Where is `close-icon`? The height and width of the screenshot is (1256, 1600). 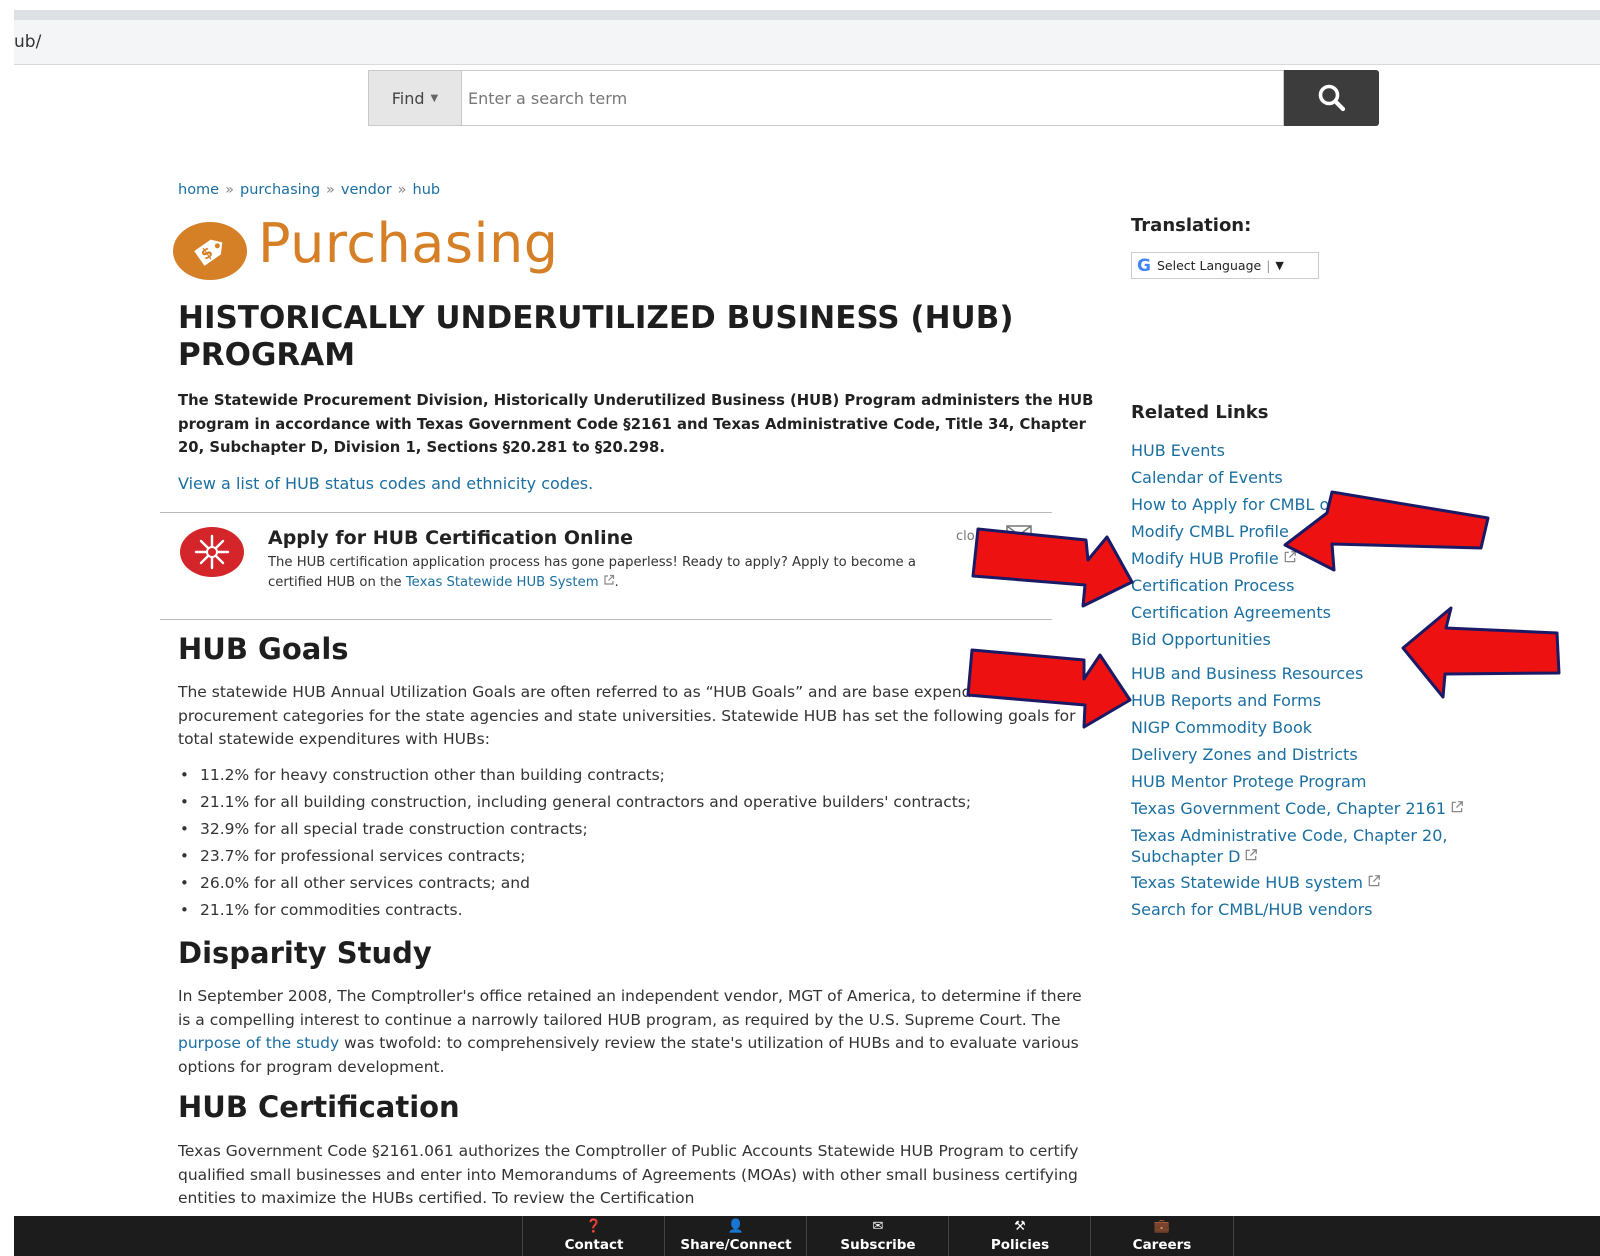 close-icon is located at coordinates (1019, 535).